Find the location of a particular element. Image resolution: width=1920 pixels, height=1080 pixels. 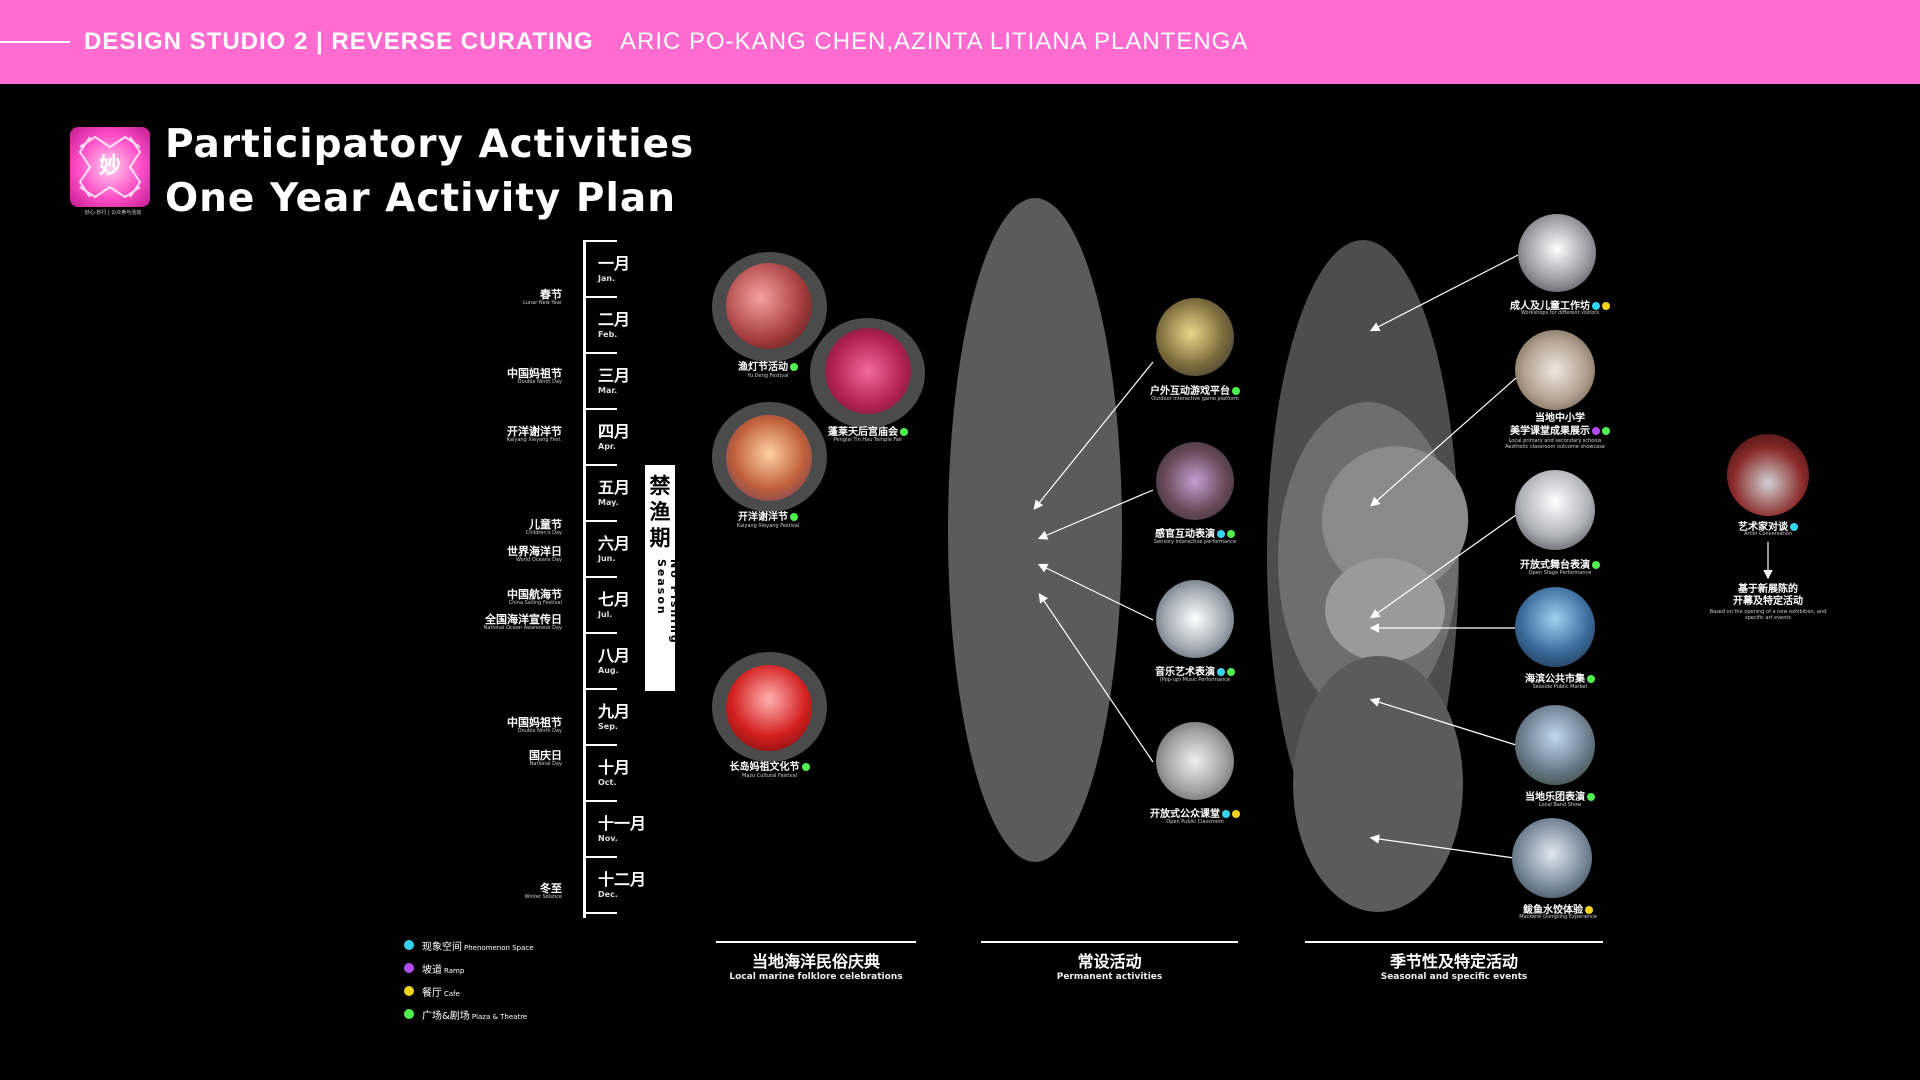

label-kaiyang-en: Kaiyang Xieyang Festival is located at coordinates (768, 526).